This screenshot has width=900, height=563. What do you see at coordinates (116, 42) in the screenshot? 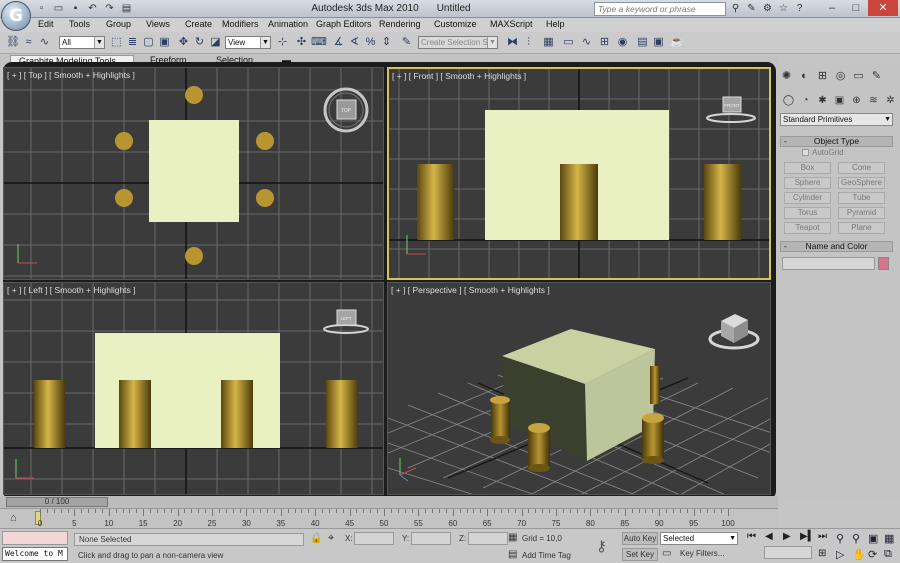
I see `select-object-icon: ⬚` at bounding box center [116, 42].